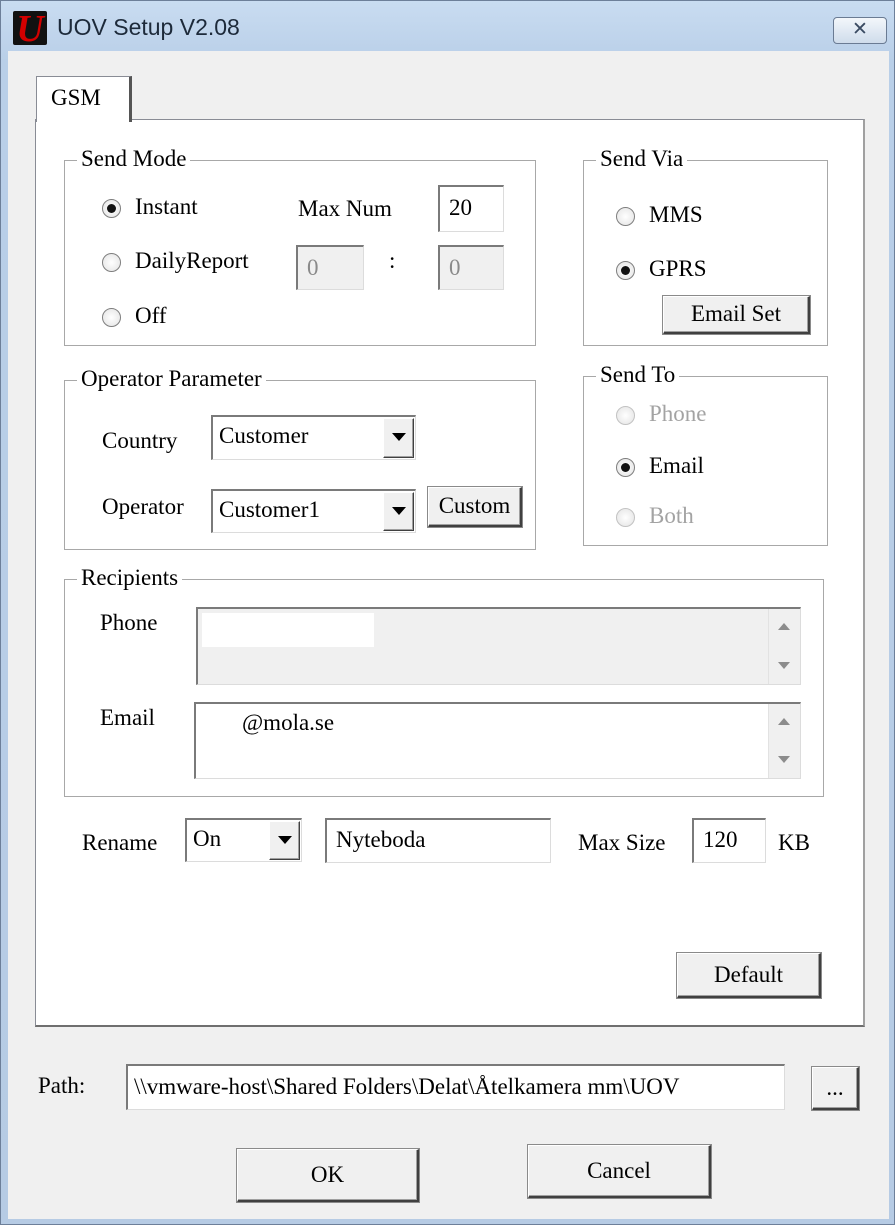 This screenshot has height=1225, width=895. Describe the element at coordinates (111, 317) in the screenshot. I see `radio-off` at that location.